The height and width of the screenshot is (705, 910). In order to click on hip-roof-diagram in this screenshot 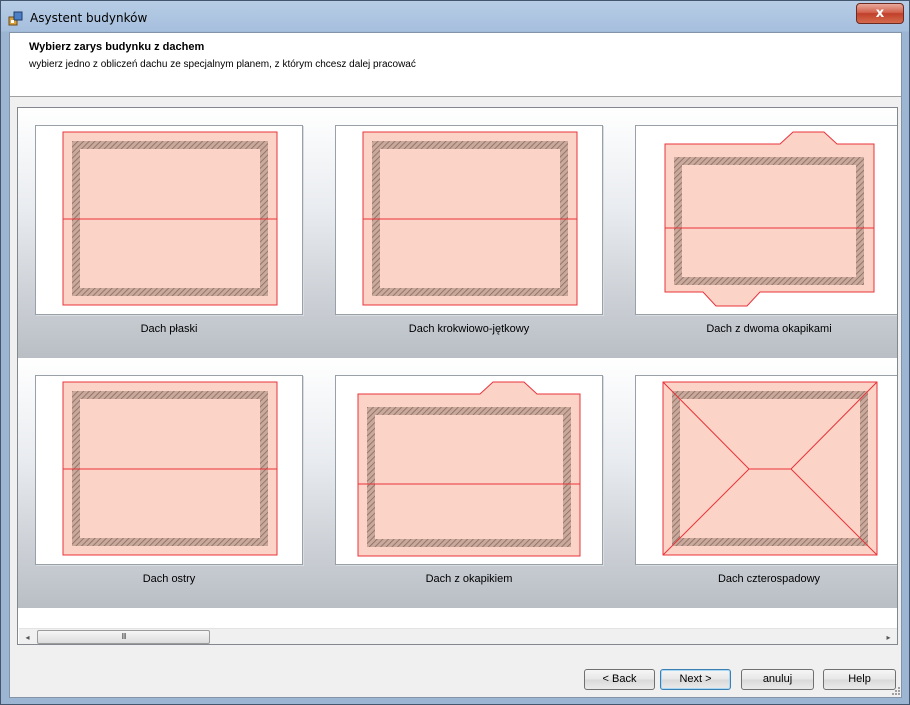, I will do `click(770, 468)`.